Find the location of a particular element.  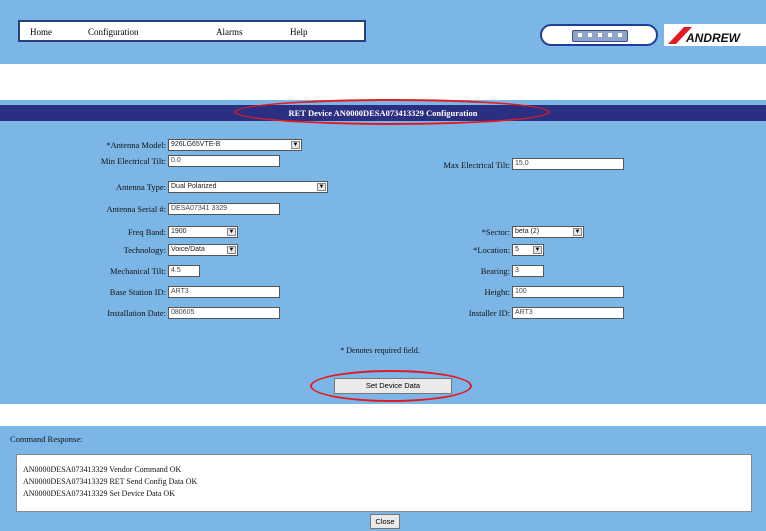

height-field: 100 is located at coordinates (568, 292).